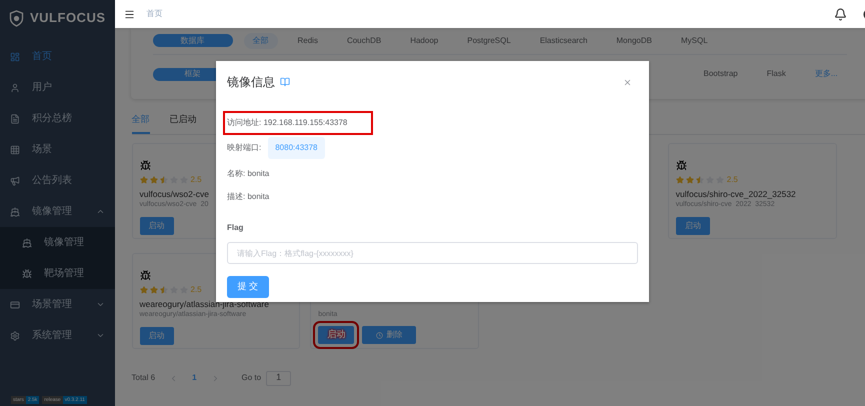  Describe the element at coordinates (15, 335) in the screenshot. I see `settings-icon` at that location.